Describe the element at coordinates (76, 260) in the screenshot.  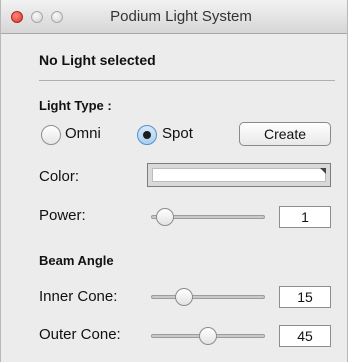
I see `beam-angle-heading: Beam Angle` at that location.